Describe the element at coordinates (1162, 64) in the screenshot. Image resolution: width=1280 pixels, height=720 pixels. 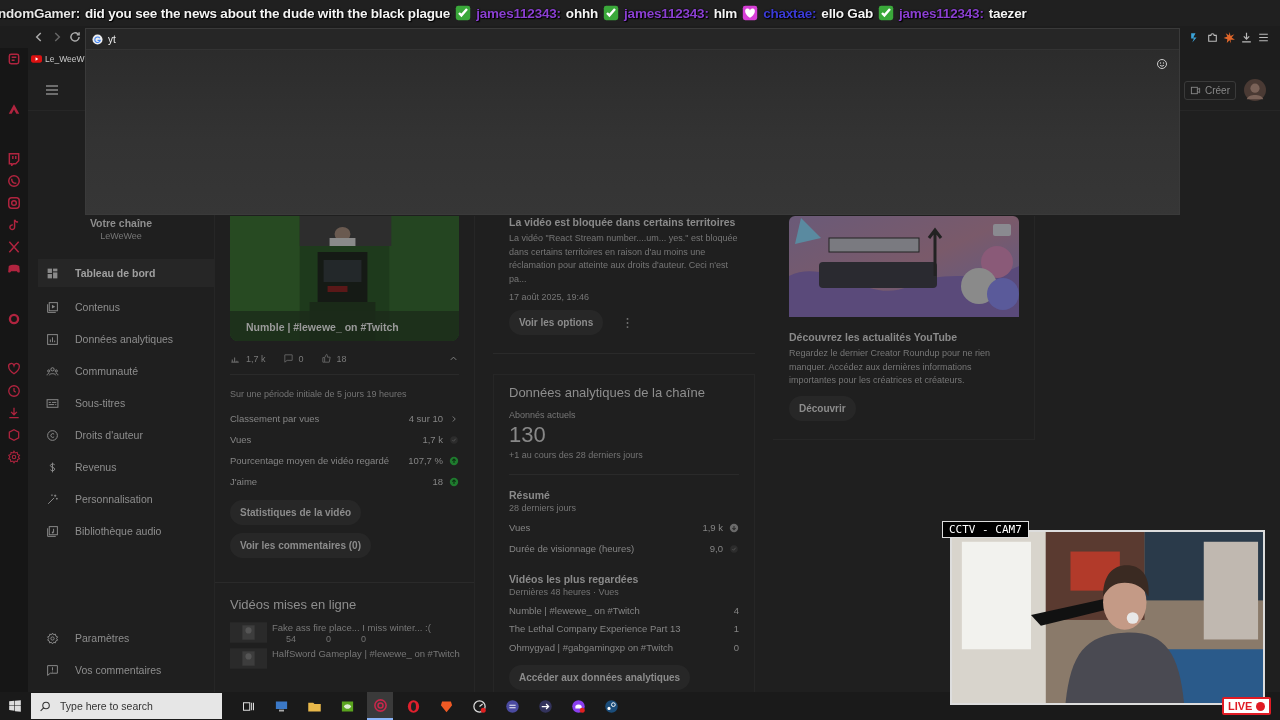
I see `smiley-icon` at that location.